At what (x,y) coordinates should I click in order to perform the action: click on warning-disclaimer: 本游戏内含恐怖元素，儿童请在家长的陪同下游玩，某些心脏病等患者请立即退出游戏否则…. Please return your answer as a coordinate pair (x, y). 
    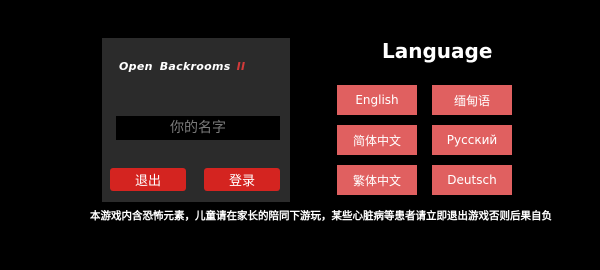
    Looking at the image, I should click on (321, 216).